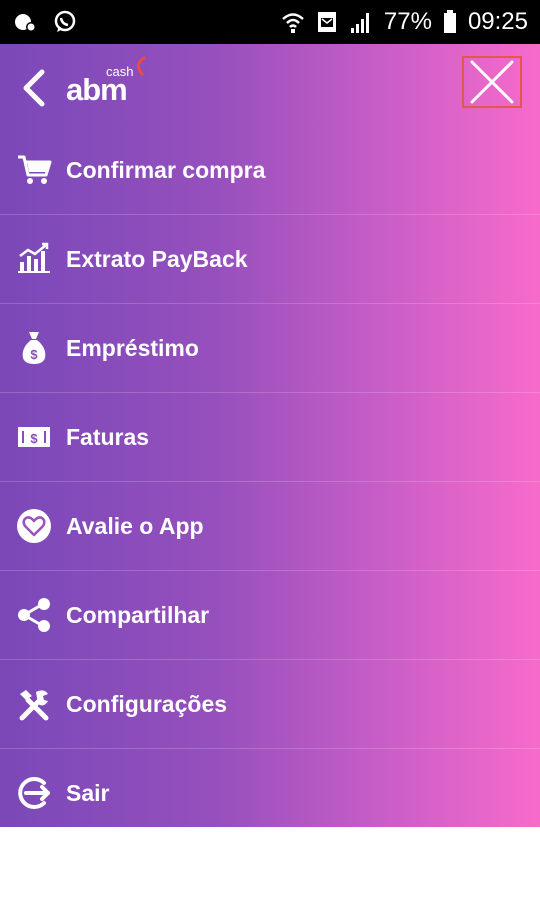  What do you see at coordinates (34, 615) in the screenshot?
I see `share-icon` at bounding box center [34, 615].